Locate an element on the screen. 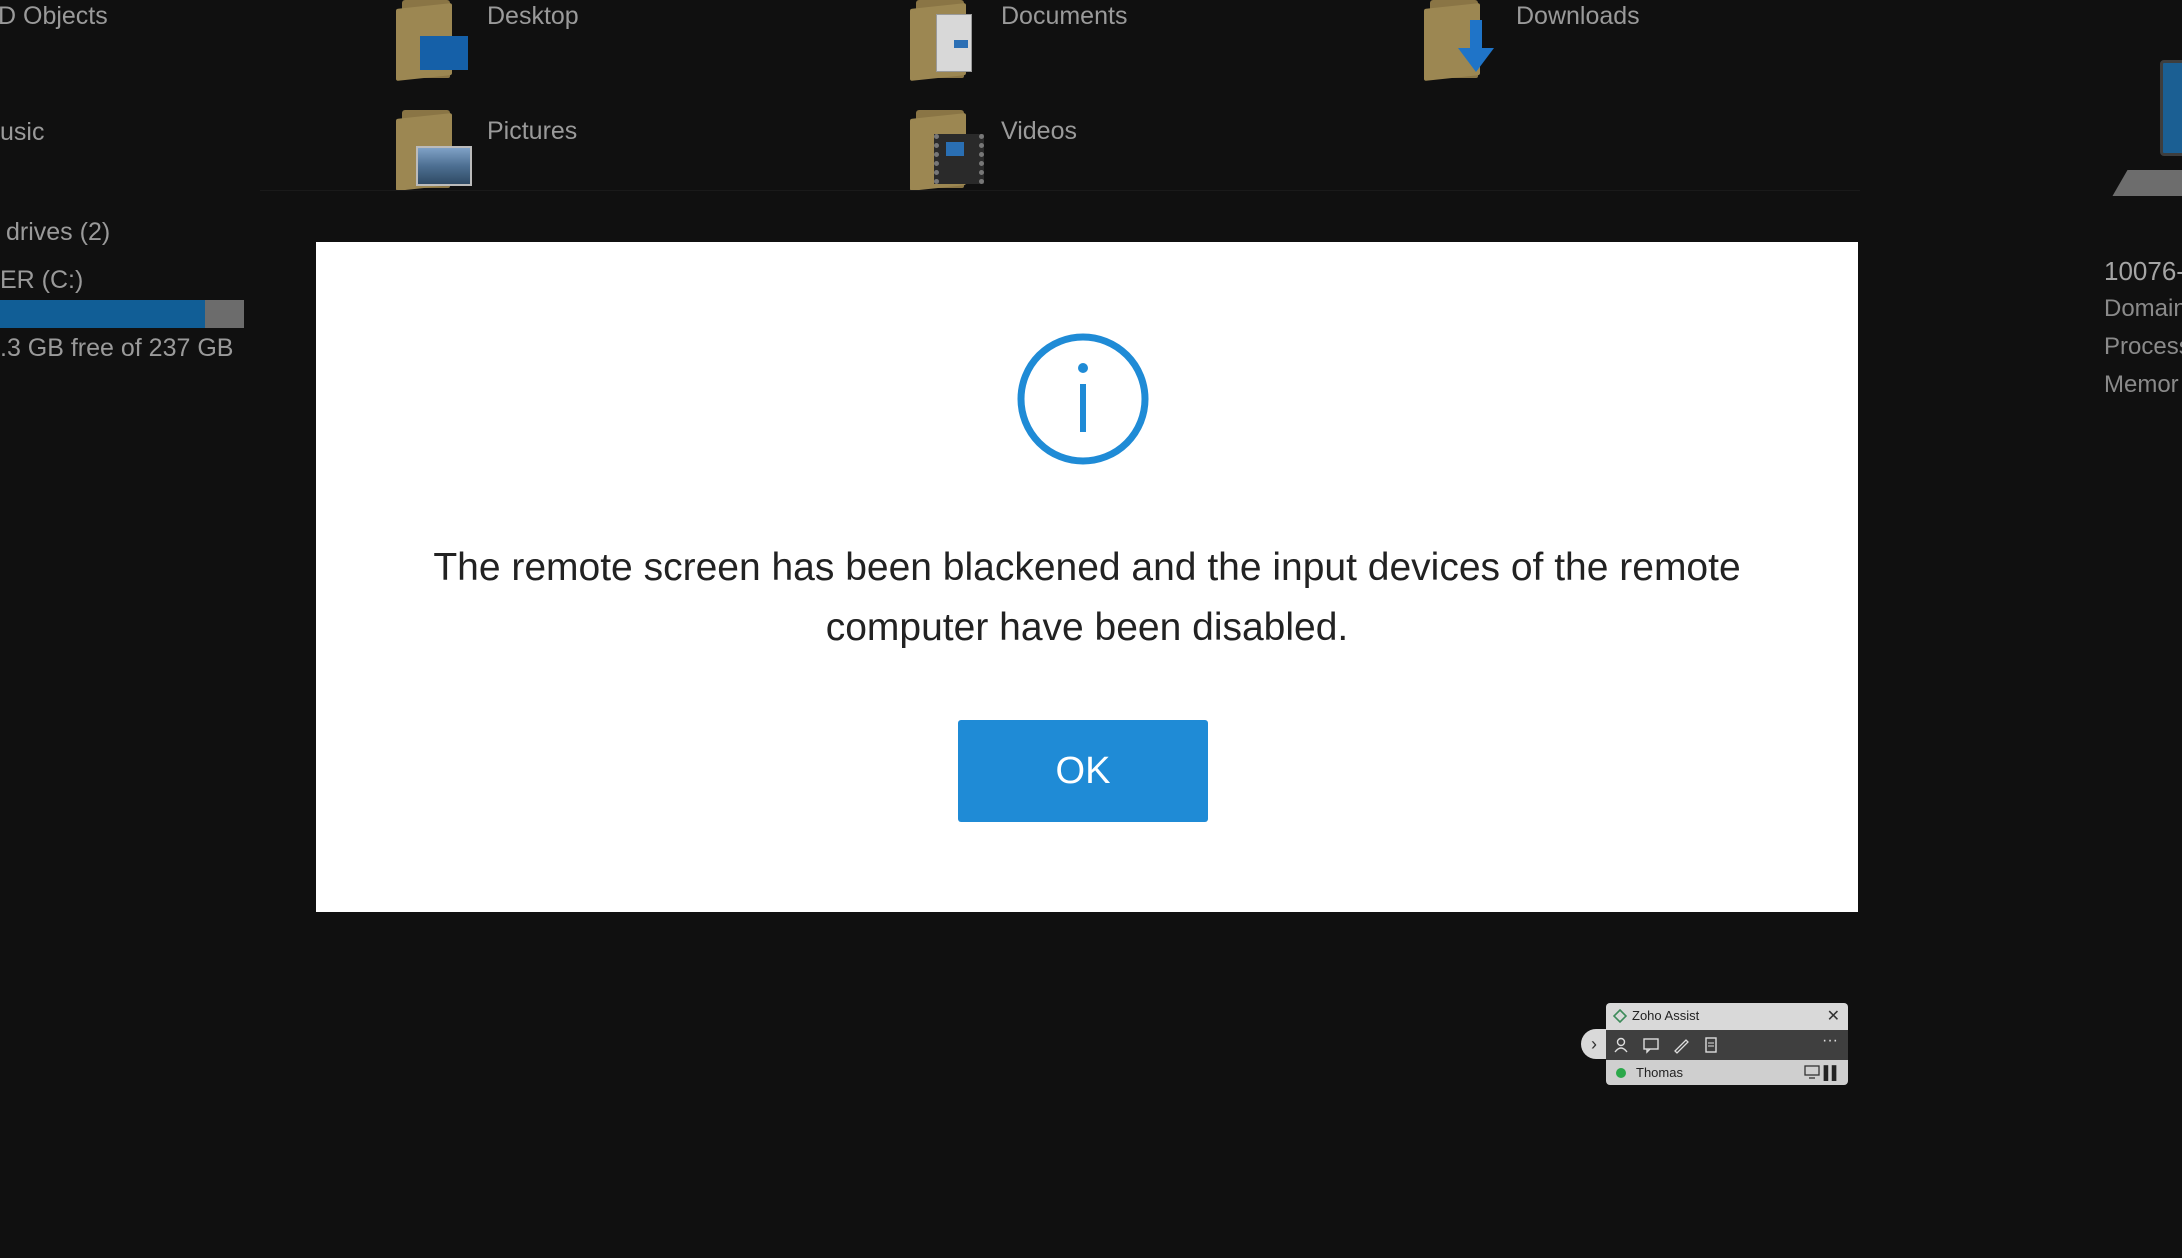  memory-label: Memor is located at coordinates (2141, 384).